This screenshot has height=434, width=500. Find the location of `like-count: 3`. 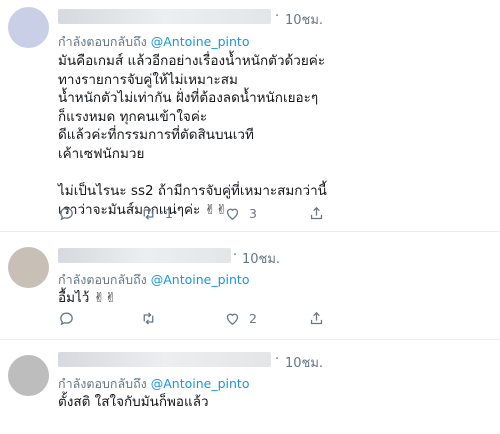

like-count: 3 is located at coordinates (253, 213).